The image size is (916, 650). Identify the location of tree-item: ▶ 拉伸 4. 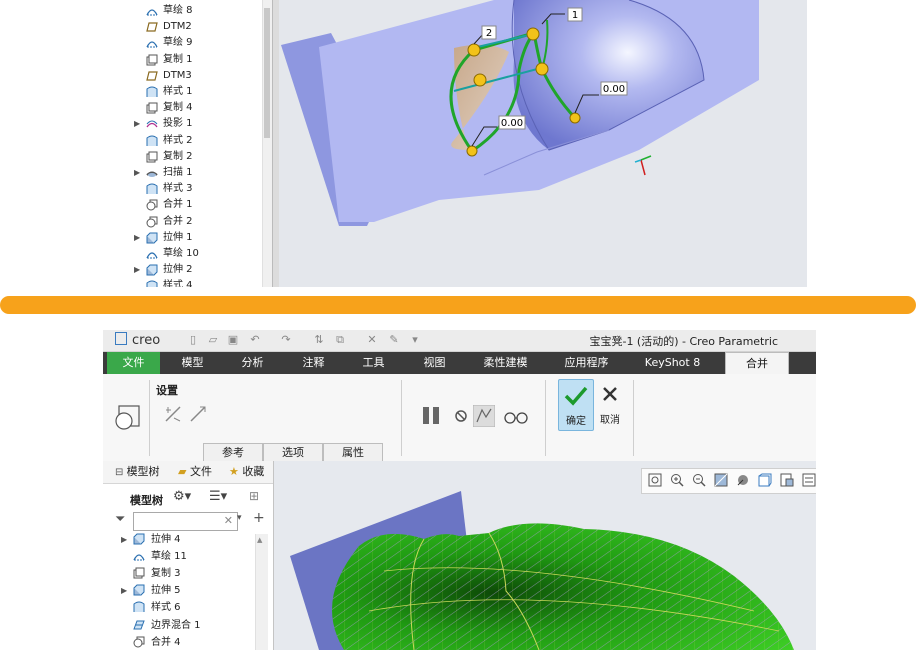
(178, 539).